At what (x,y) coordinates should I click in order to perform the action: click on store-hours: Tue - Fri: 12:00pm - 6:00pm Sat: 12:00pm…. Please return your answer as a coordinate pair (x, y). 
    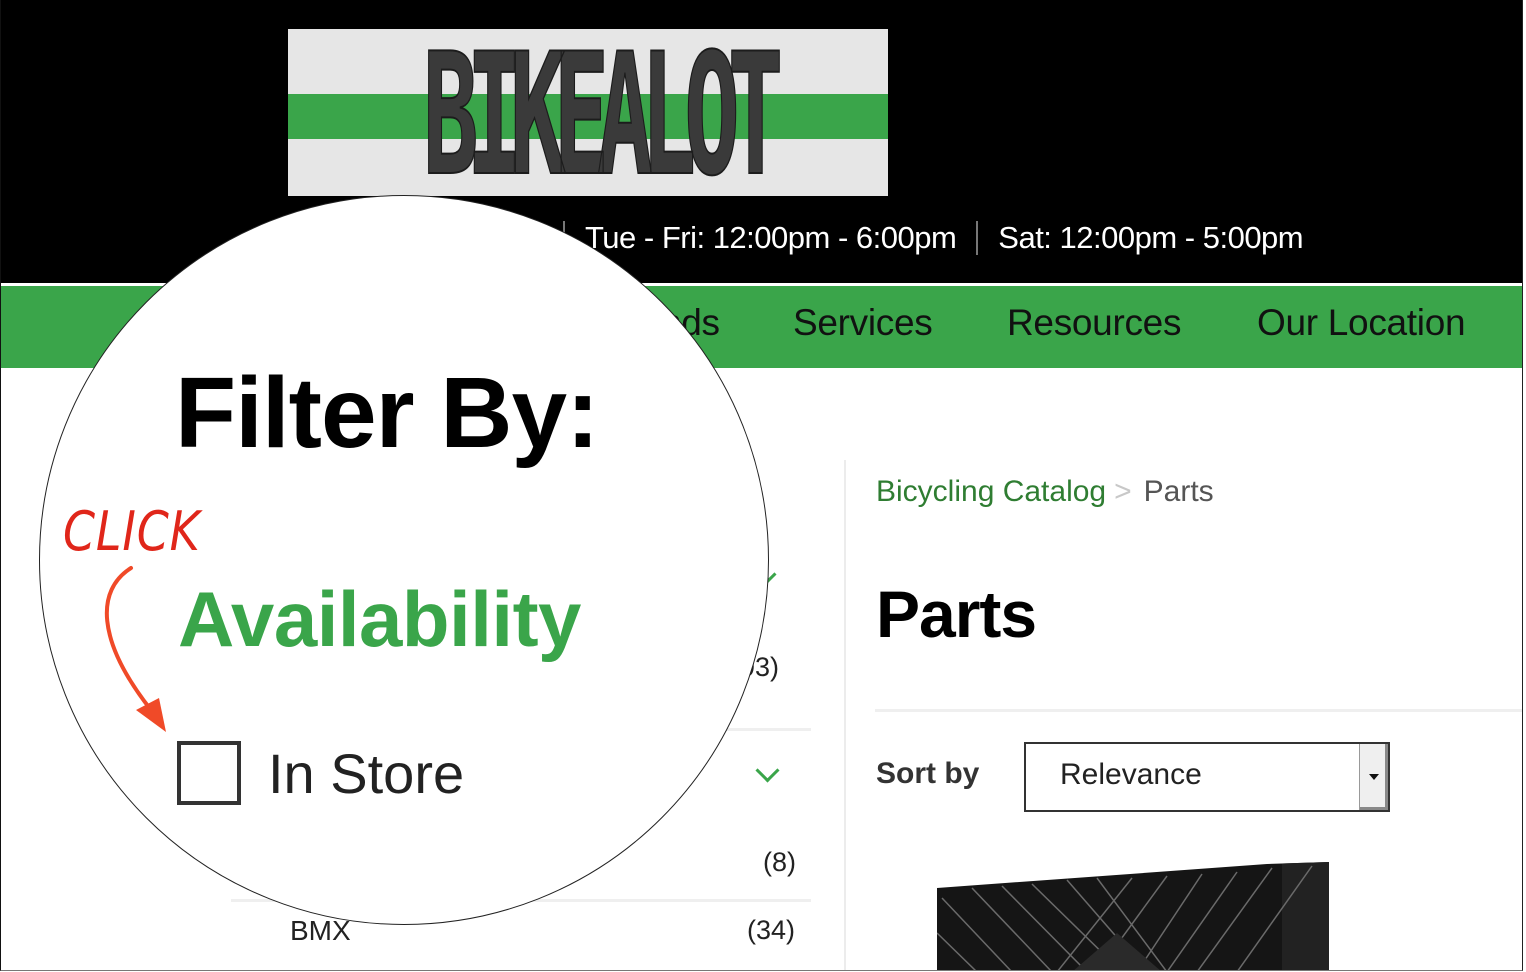
    Looking at the image, I should click on (933, 238).